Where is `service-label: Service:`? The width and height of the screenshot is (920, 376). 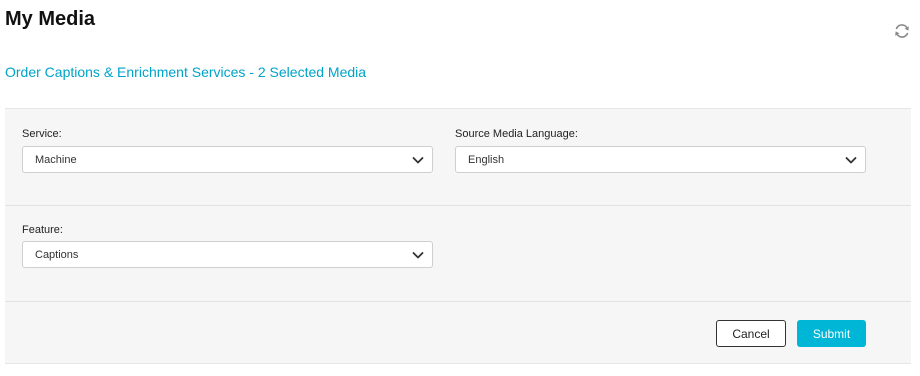
service-label: Service: is located at coordinates (42, 134).